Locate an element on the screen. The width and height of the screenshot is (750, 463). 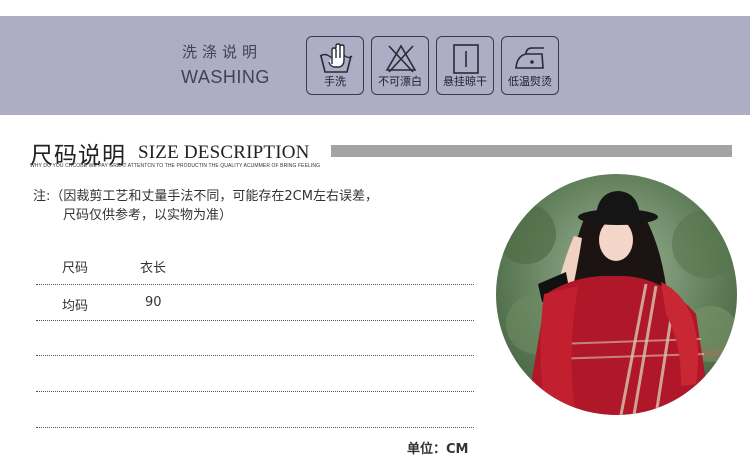
hand-wash-card: 手洗 is located at coordinates (335, 65).